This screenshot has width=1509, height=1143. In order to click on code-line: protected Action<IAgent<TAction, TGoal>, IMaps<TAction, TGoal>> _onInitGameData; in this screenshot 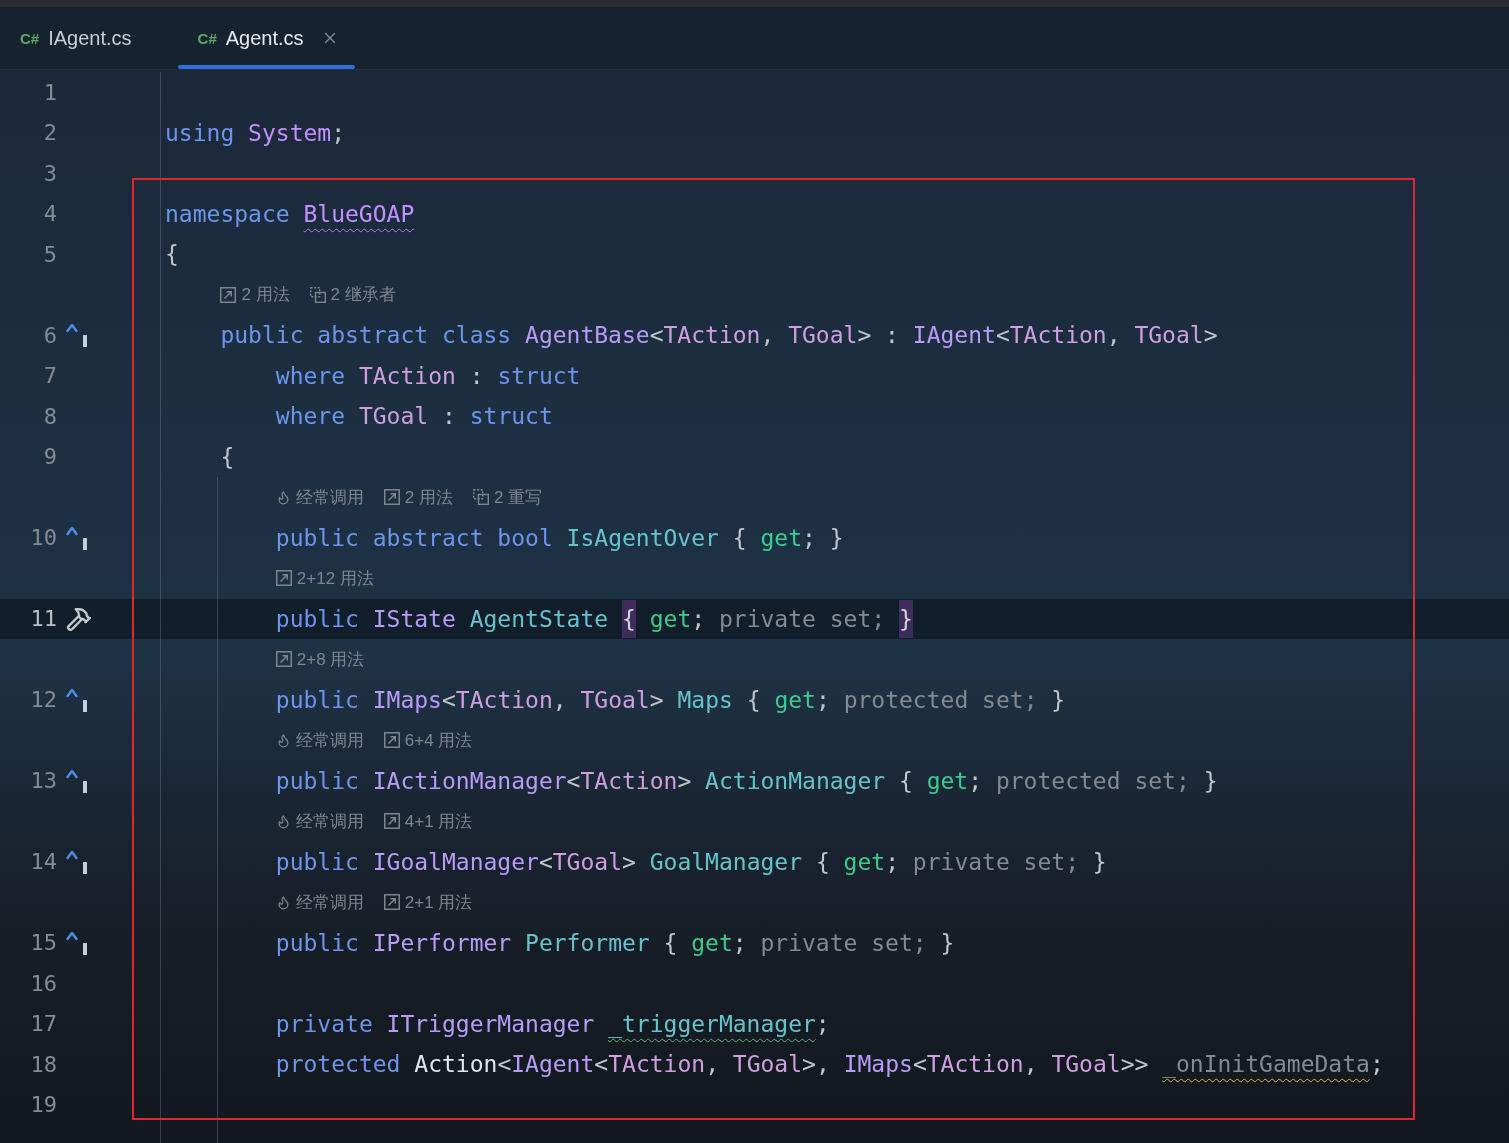, I will do `click(829, 1064)`.